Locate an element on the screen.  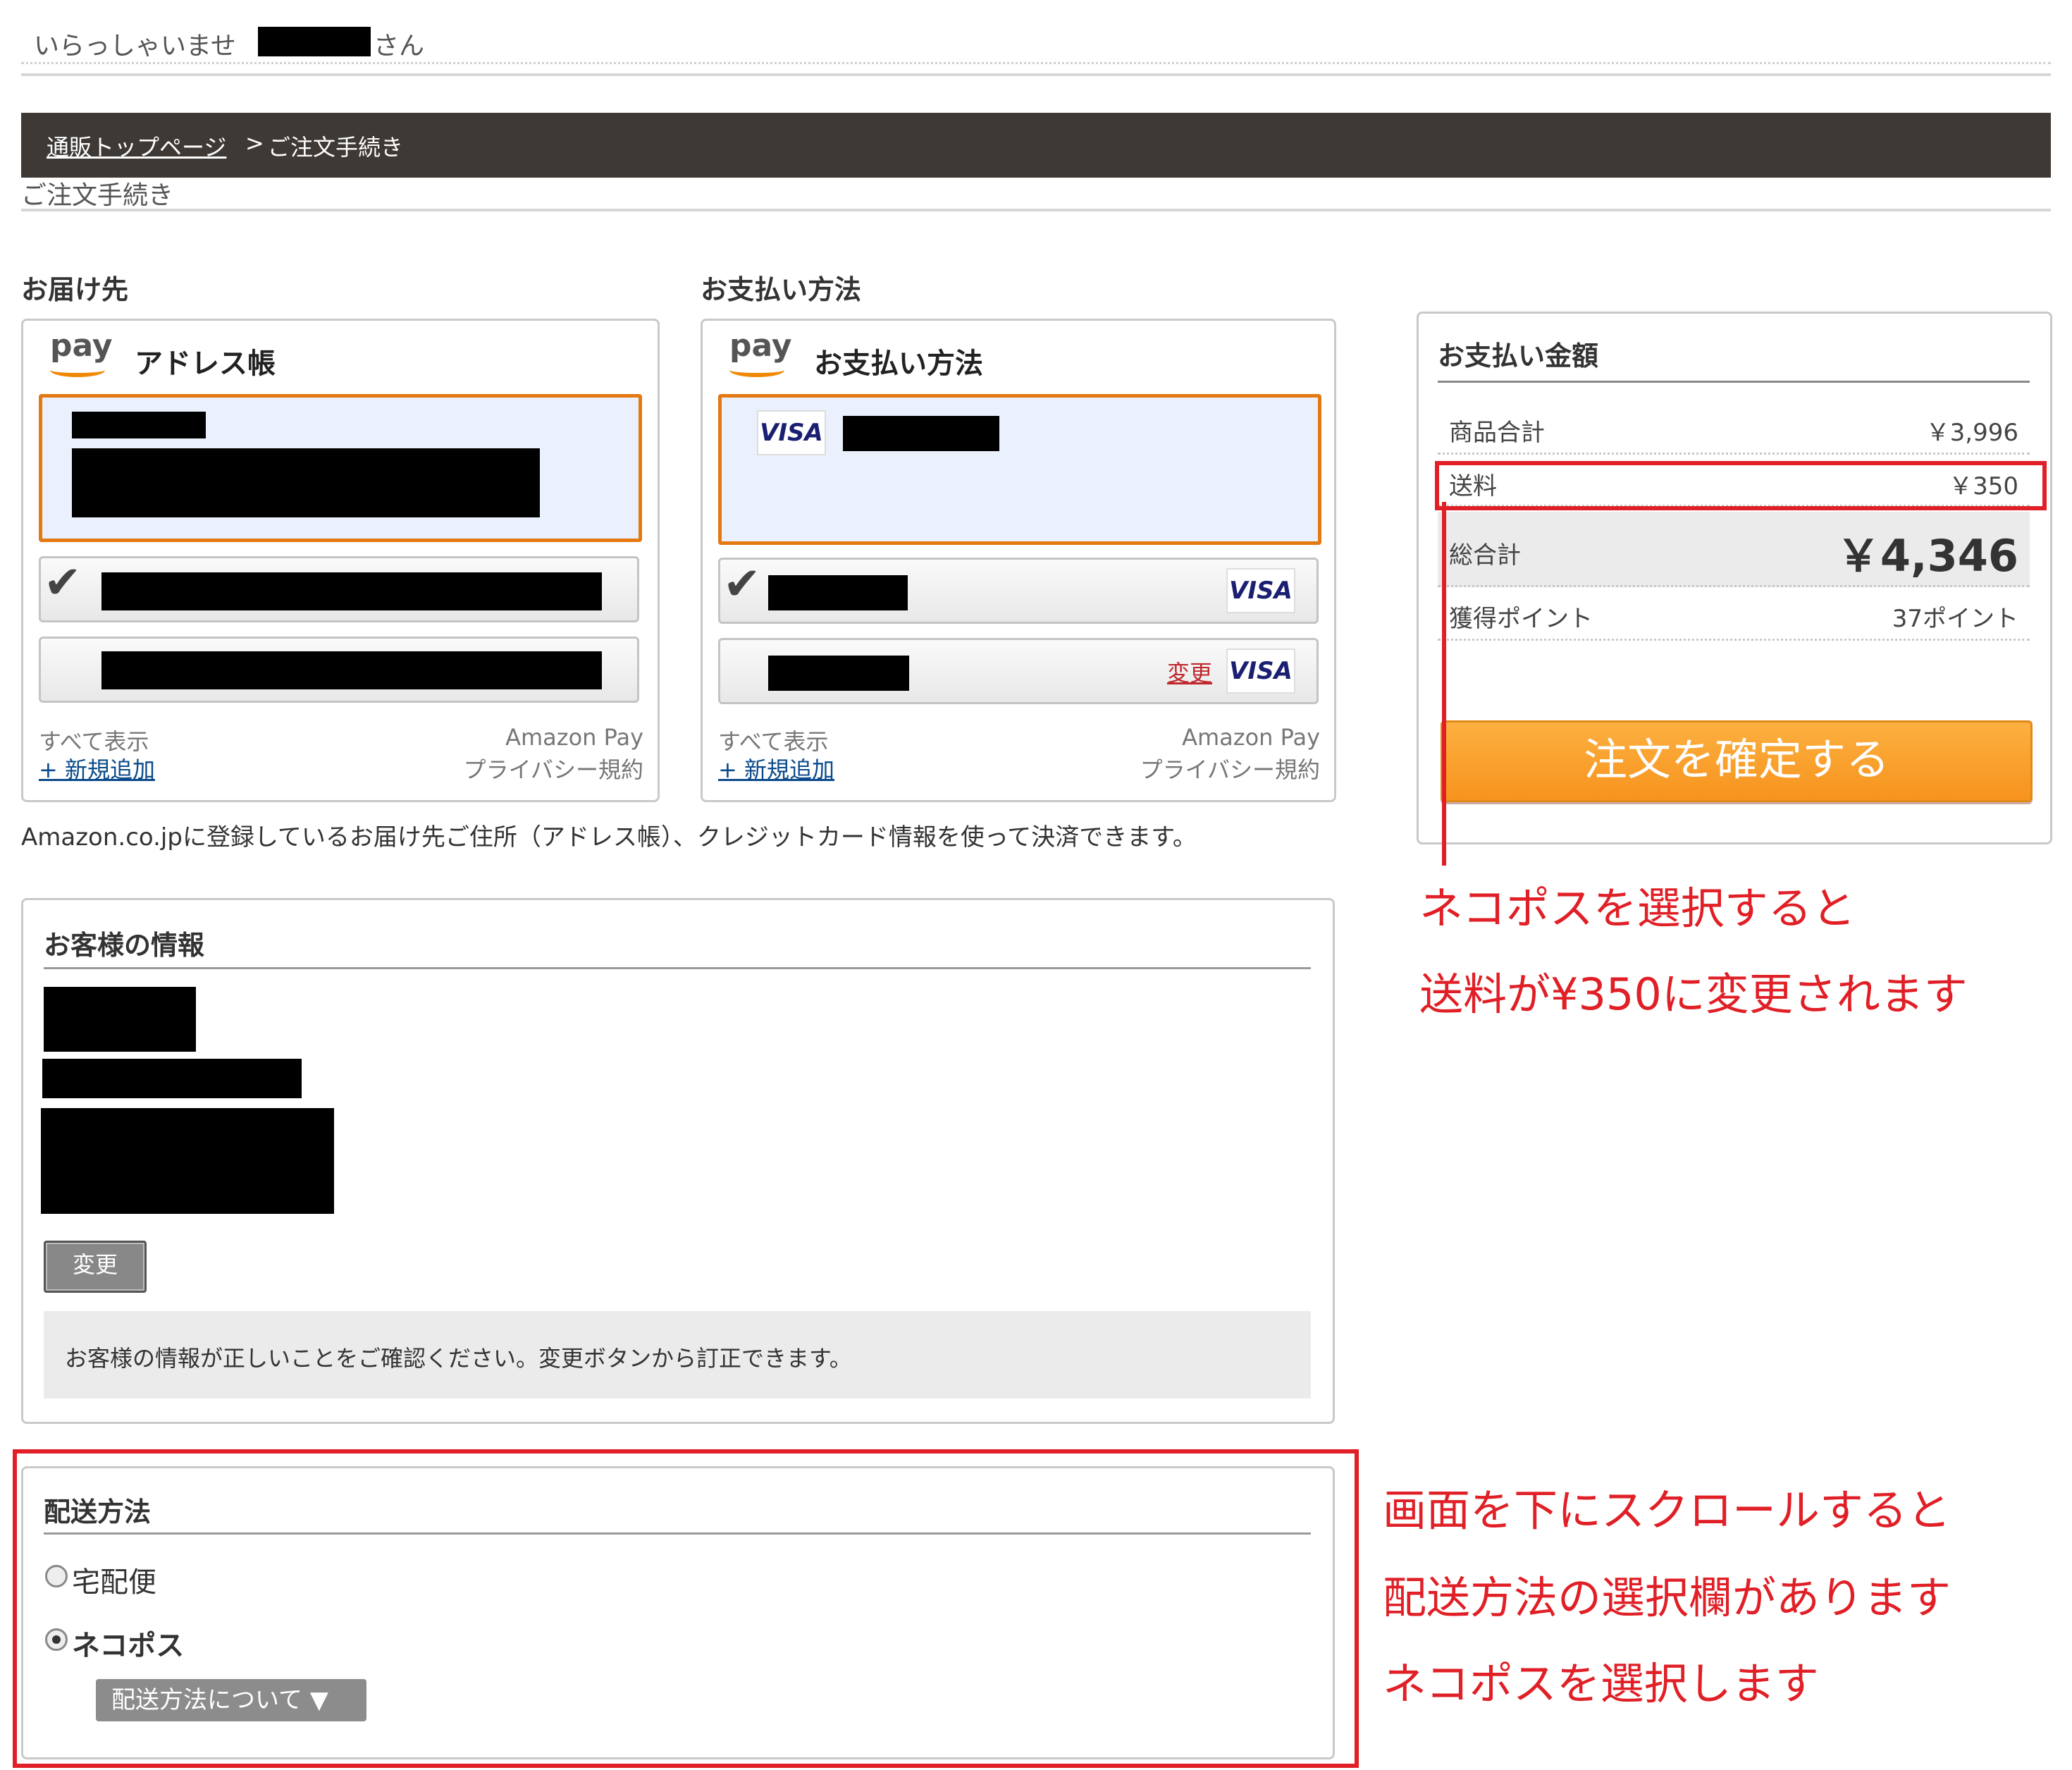
change-customer-button: 変更 is located at coordinates (95, 1267).